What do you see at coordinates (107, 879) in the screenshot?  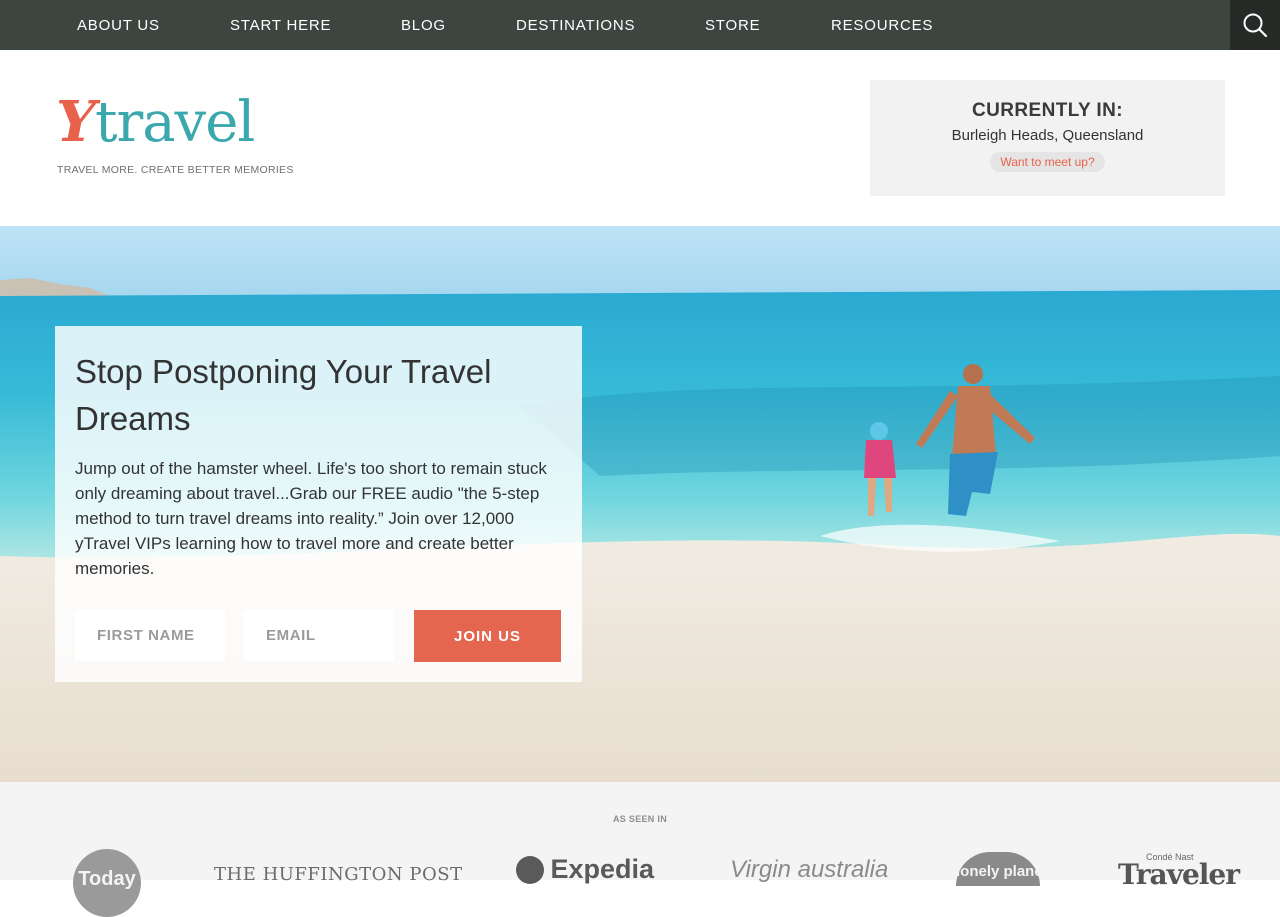 I see `brand-label: Today` at bounding box center [107, 879].